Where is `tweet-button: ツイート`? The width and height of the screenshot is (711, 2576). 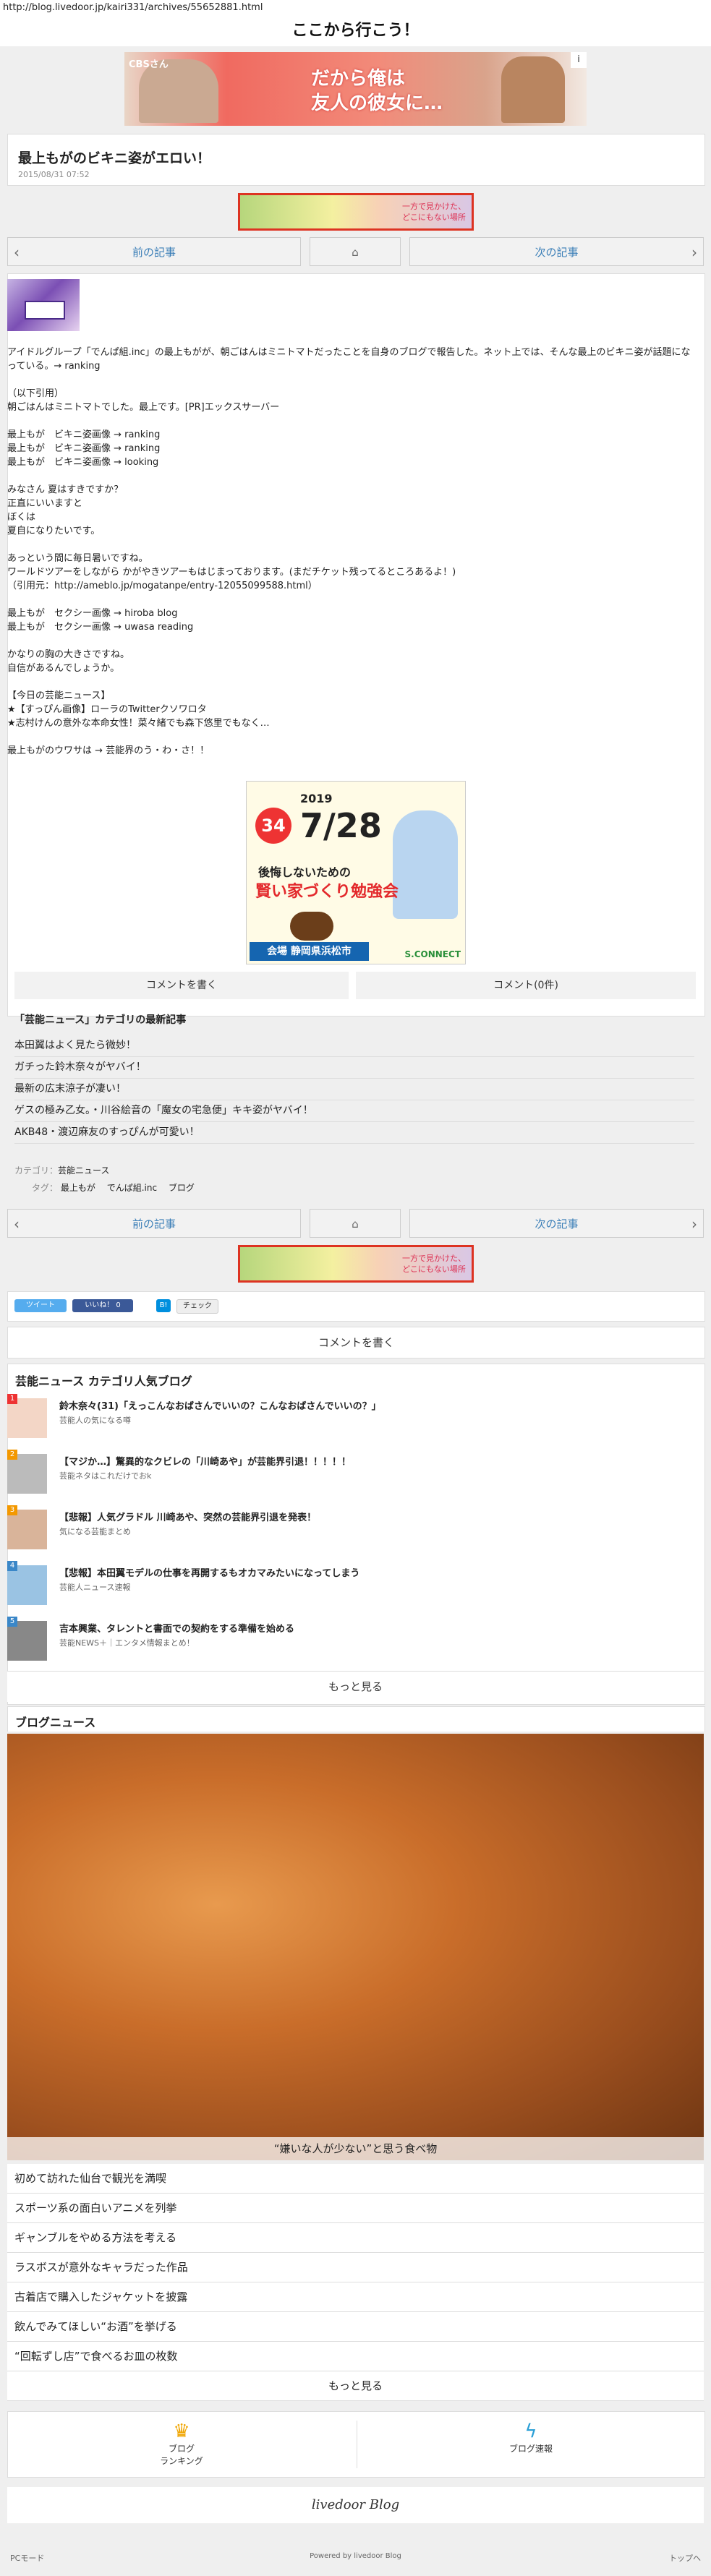 tweet-button: ツイート is located at coordinates (40, 1305).